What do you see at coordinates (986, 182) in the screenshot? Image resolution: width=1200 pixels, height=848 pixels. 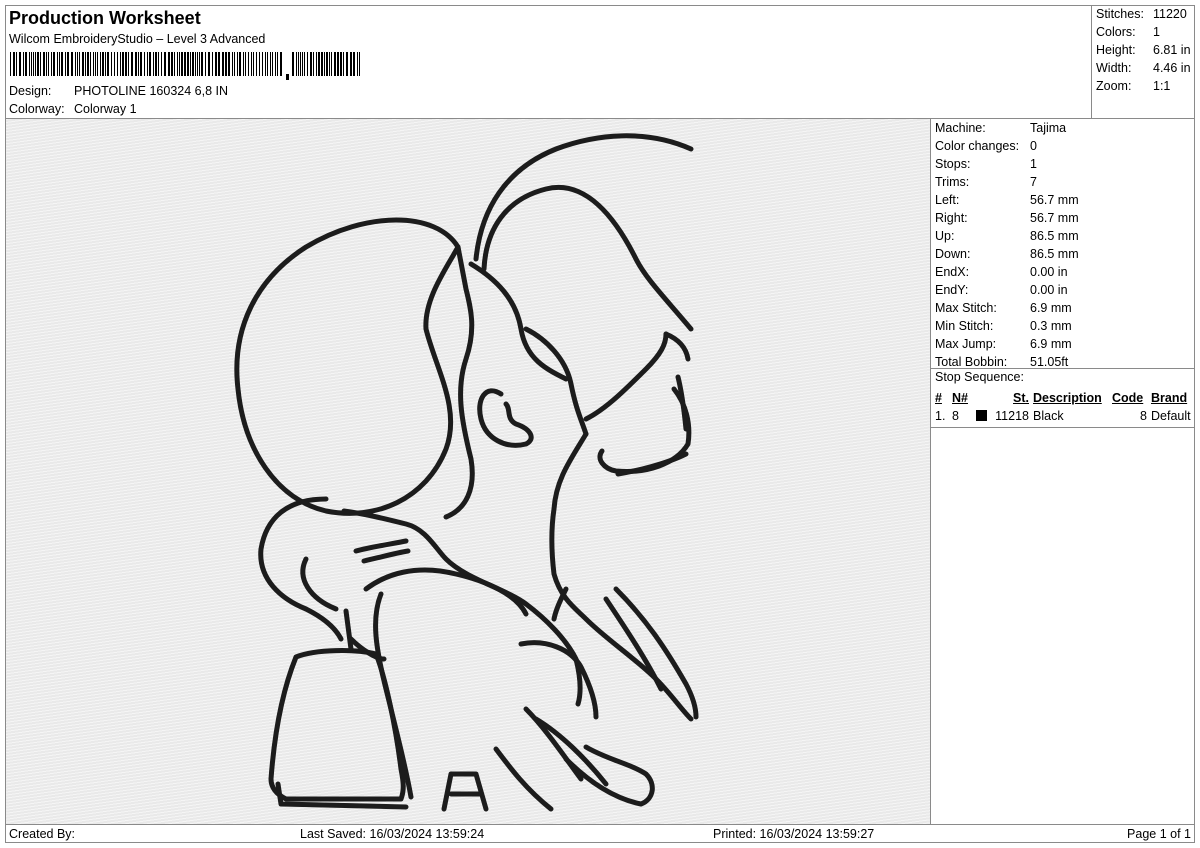 I see `detail-row: Trims: 7` at bounding box center [986, 182].